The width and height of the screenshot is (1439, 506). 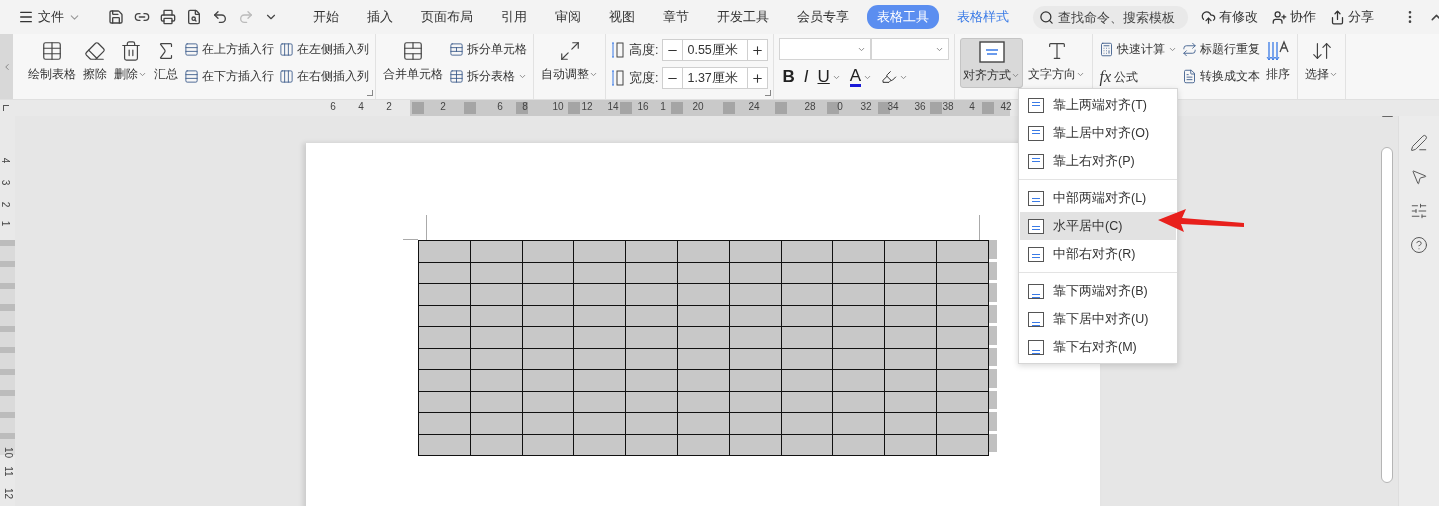 What do you see at coordinates (52, 51) in the screenshot?
I see `table-pen-icon` at bounding box center [52, 51].